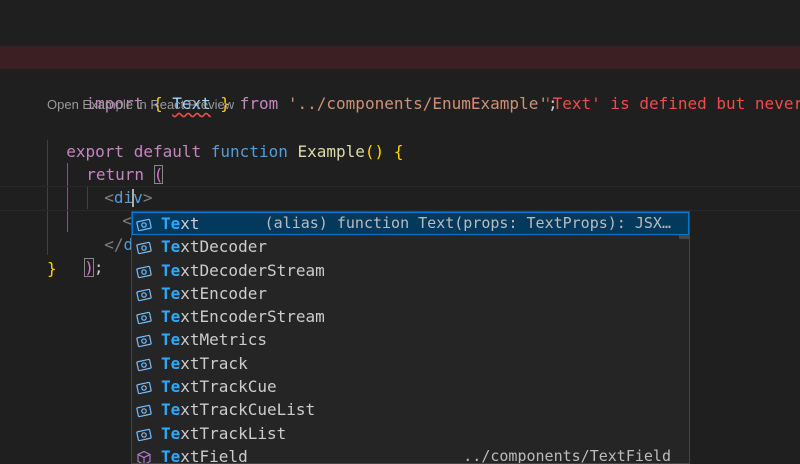 The height and width of the screenshot is (464, 800). What do you see at coordinates (223, 293) in the screenshot?
I see `suggest-item-rest: xtEncoder` at bounding box center [223, 293].